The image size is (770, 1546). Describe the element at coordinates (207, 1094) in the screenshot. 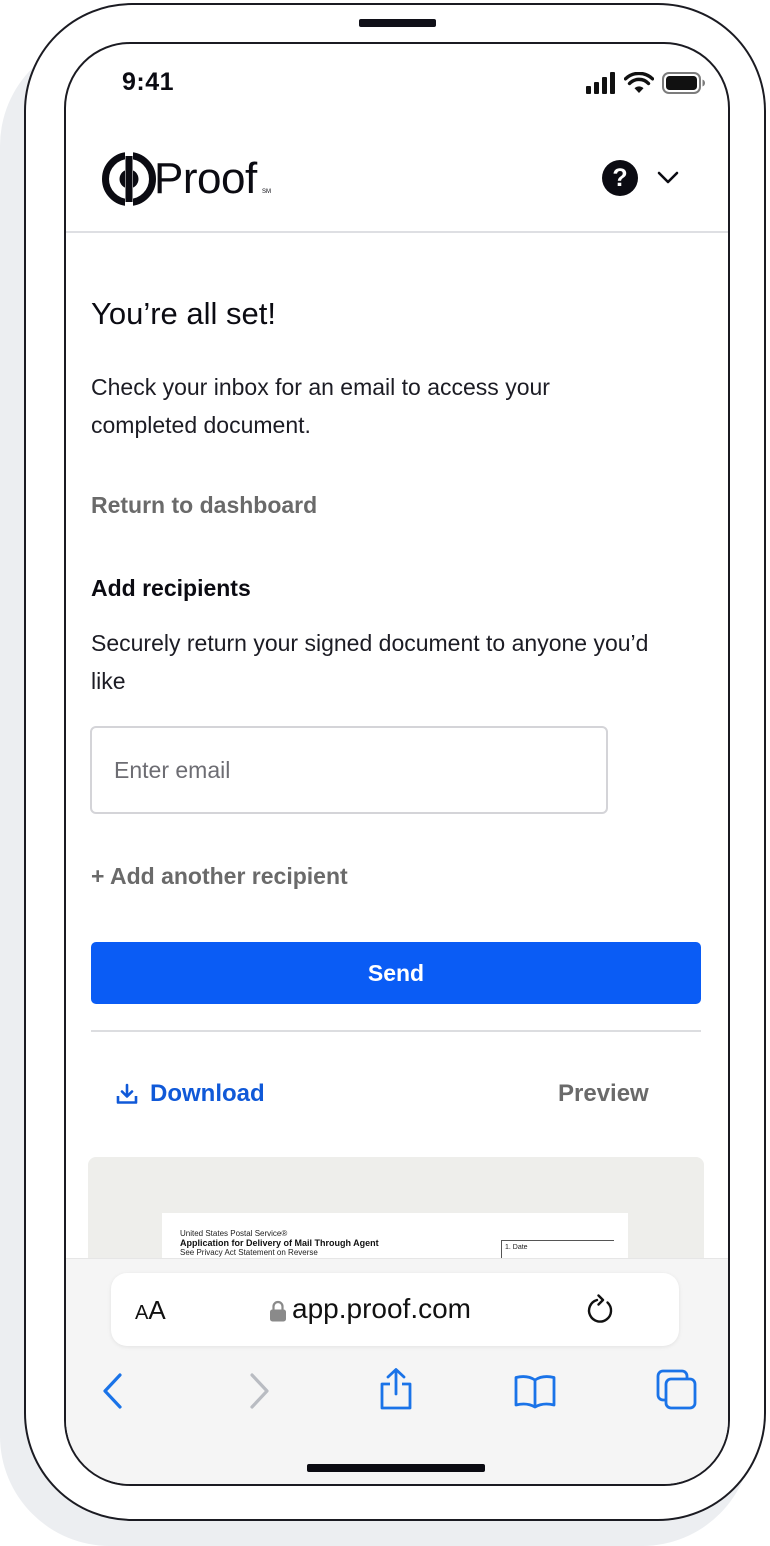

I see `download-button: Download` at that location.